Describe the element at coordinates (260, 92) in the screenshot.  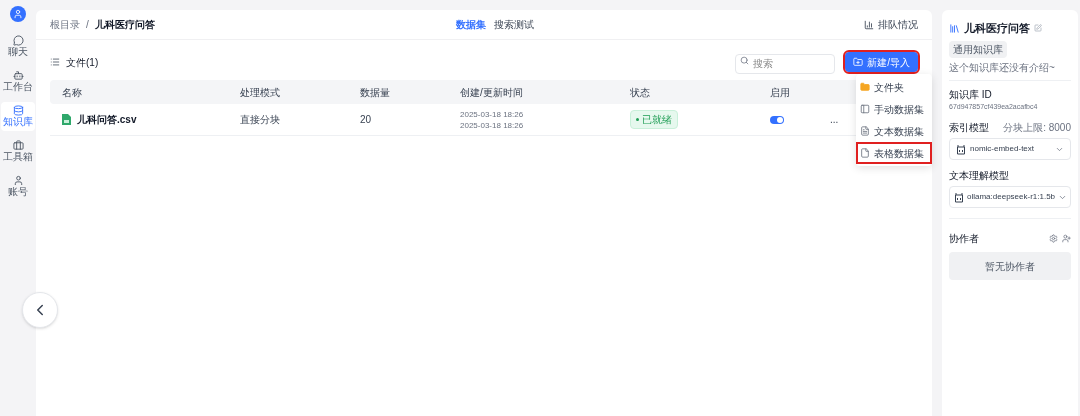
I see `column-header: 处理模式` at that location.